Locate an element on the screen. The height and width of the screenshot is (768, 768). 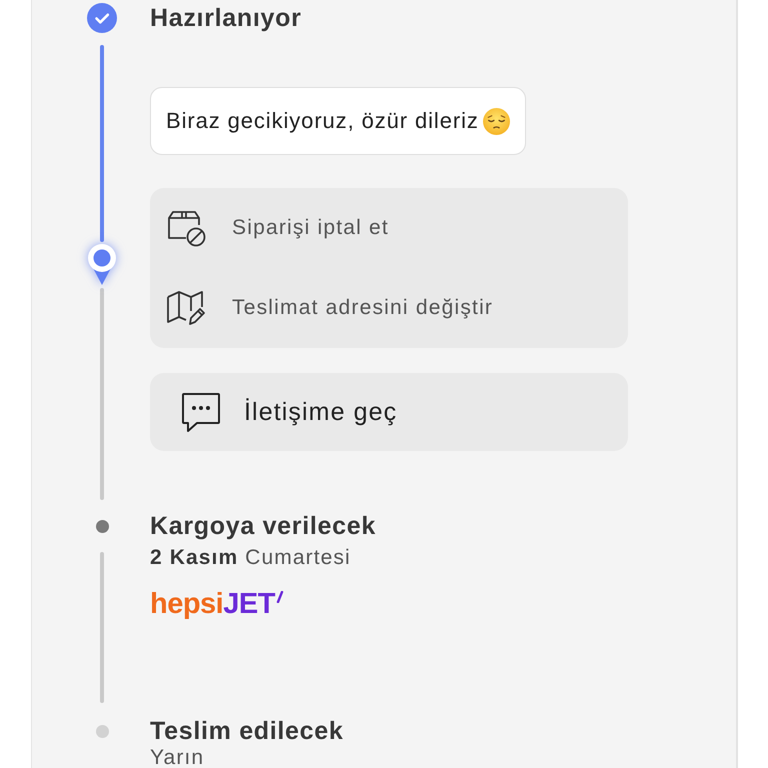
map-pencil-icon is located at coordinates (186, 308).